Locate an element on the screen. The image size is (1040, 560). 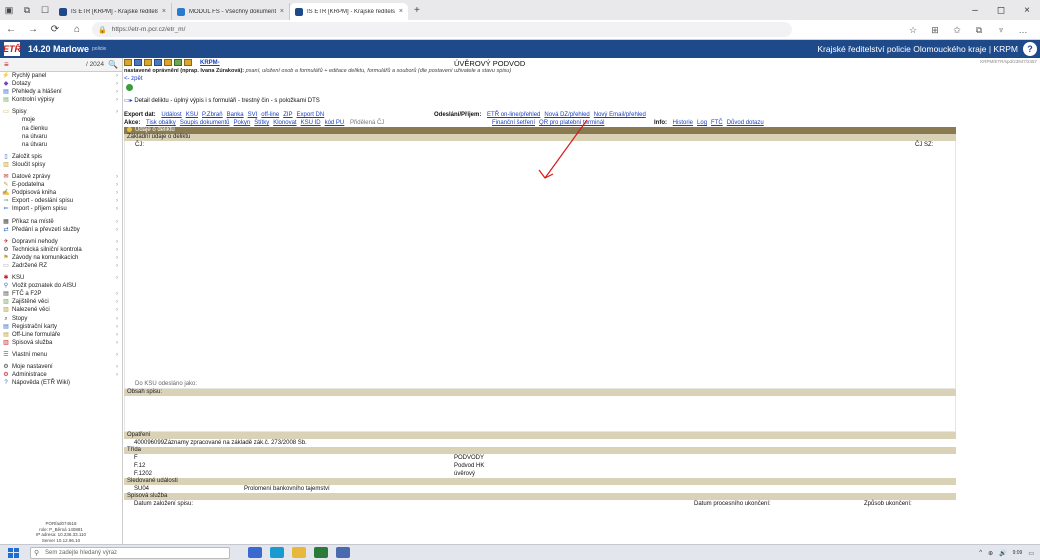
sidebar-item: ✱ KSU › is located at coordinates (61, 278).